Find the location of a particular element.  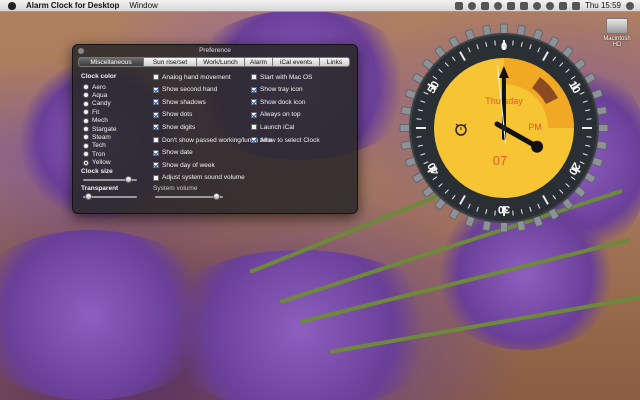

option-show-tray-icon: Show tray icon is located at coordinates (277, 90).